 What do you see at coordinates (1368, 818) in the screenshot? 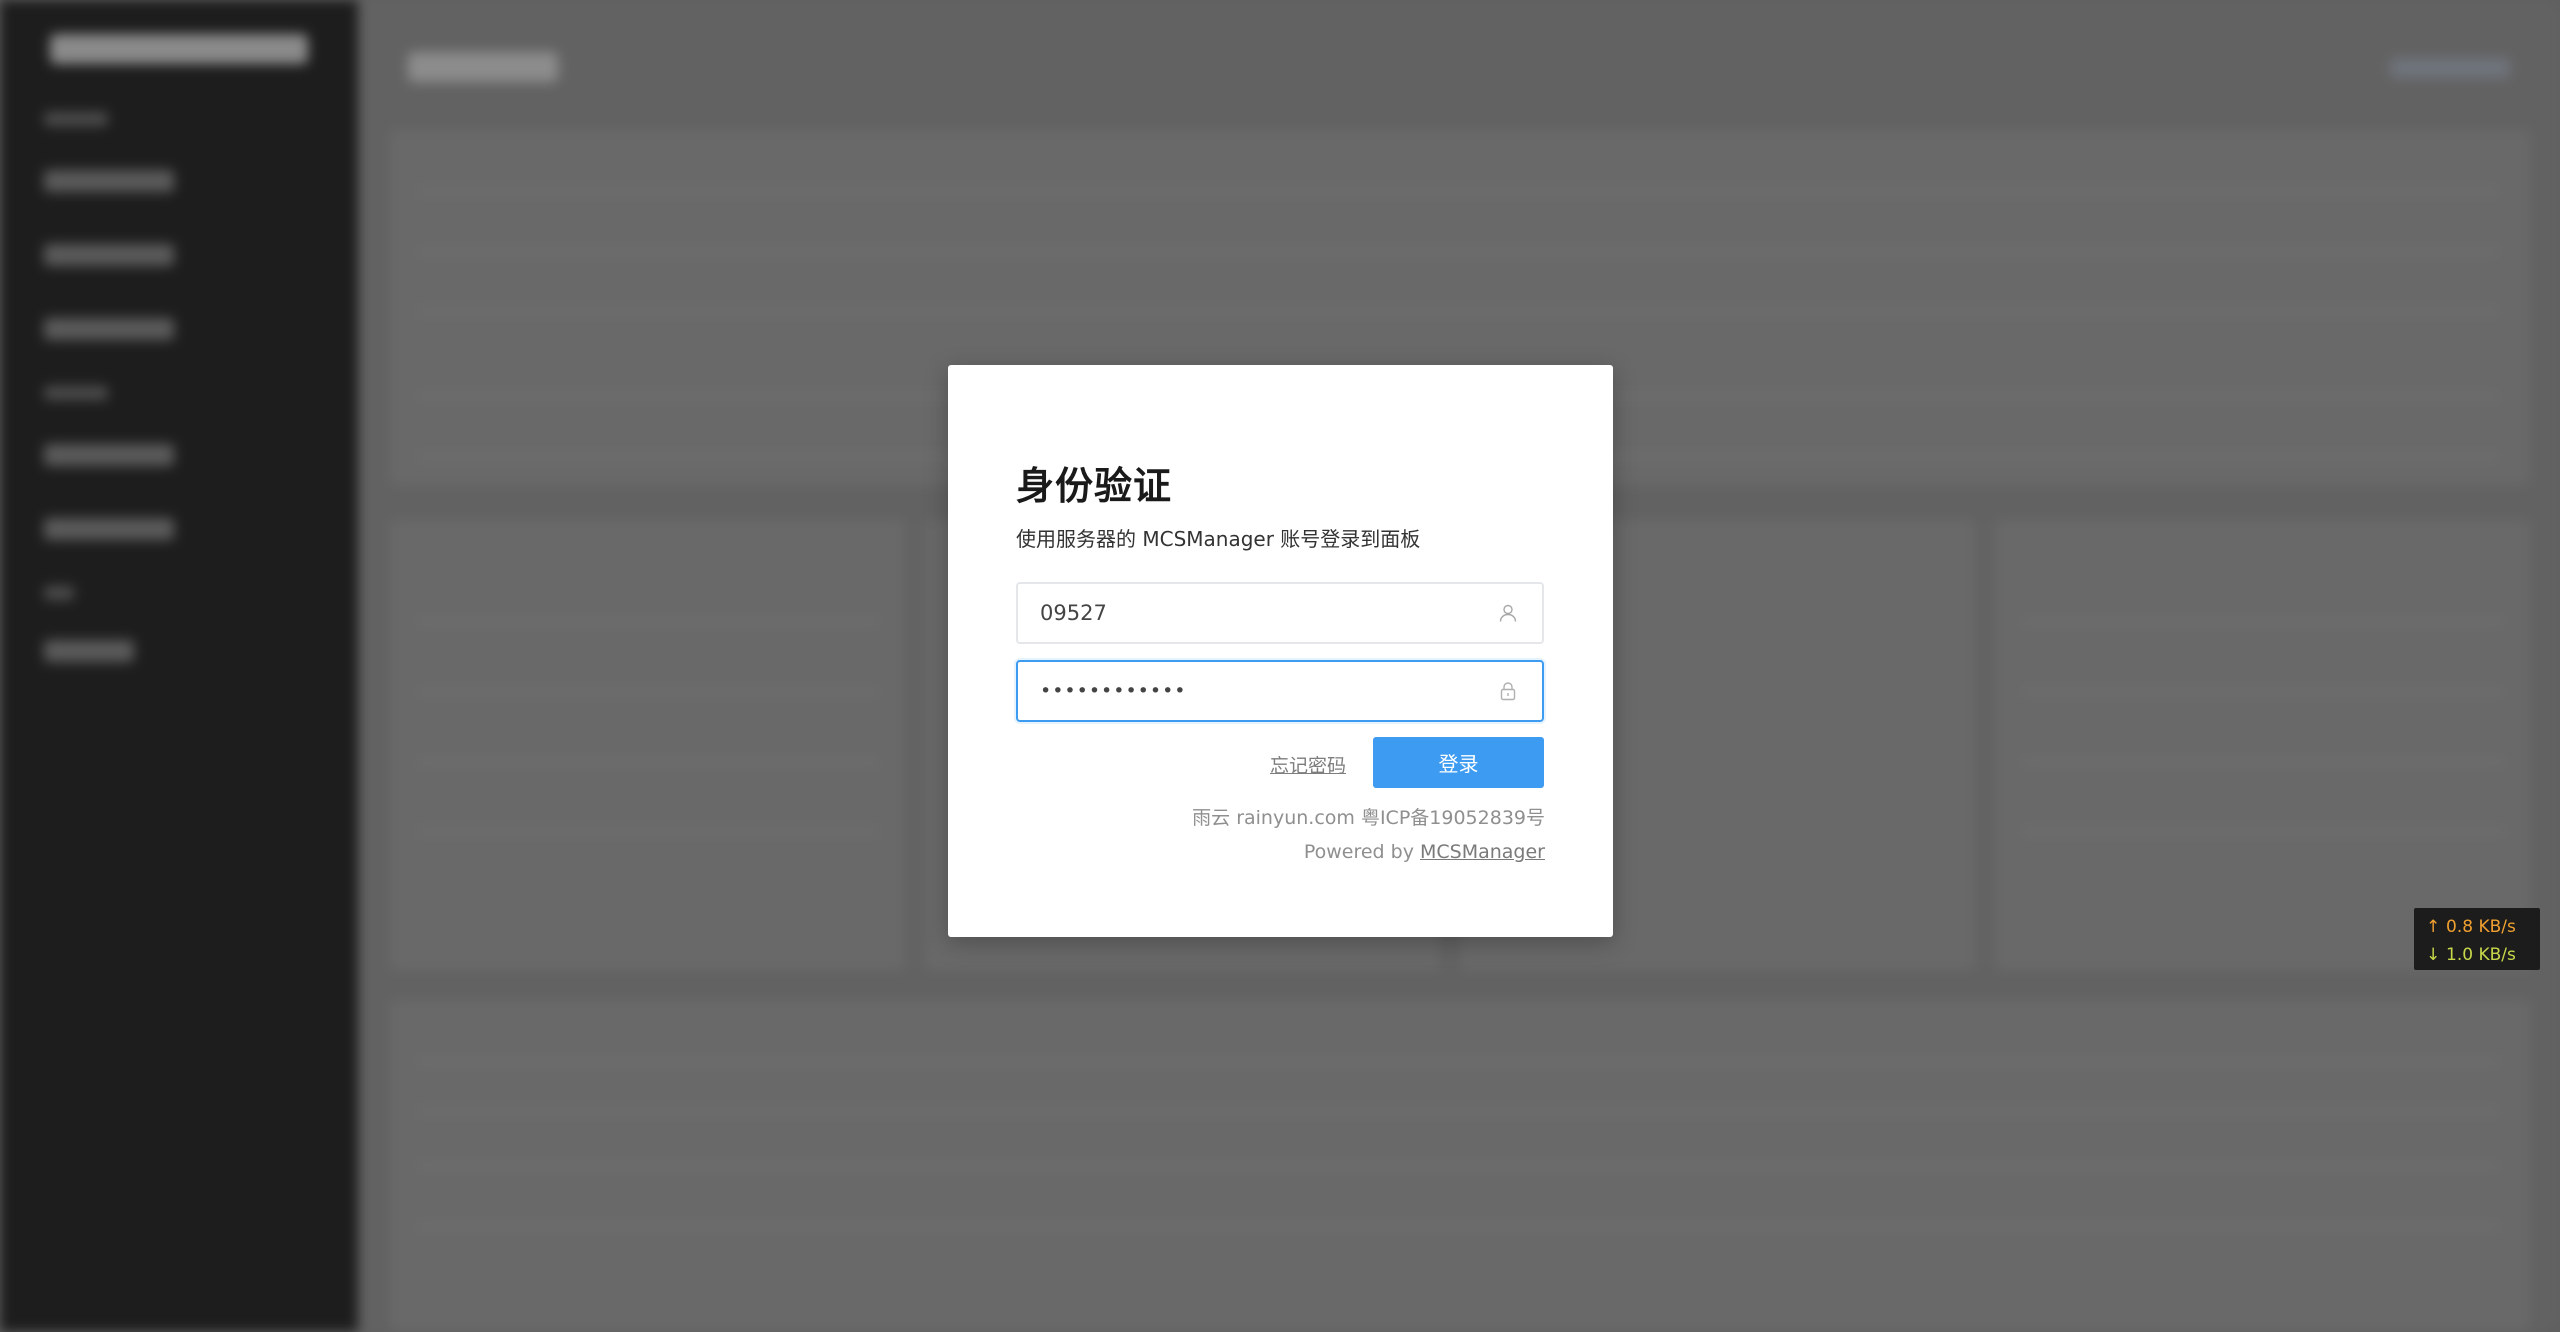
I see `icp-text: 雨云 rainyun.com 粤ICP备19052839号` at bounding box center [1368, 818].